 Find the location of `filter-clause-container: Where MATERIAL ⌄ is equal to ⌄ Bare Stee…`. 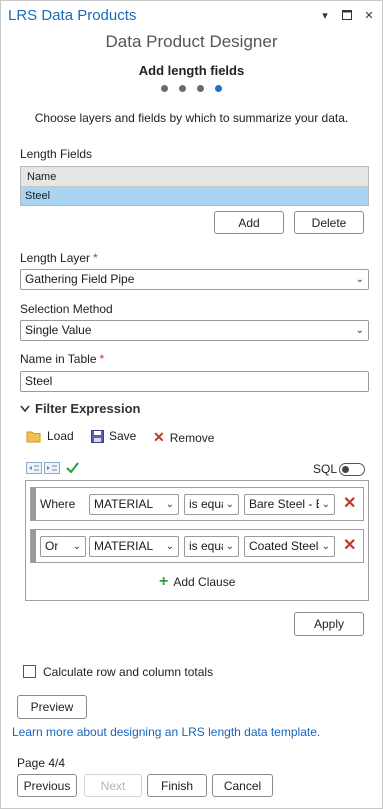

filter-clause-container: Where MATERIAL ⌄ is equal to ⌄ Bare Stee… is located at coordinates (197, 540).